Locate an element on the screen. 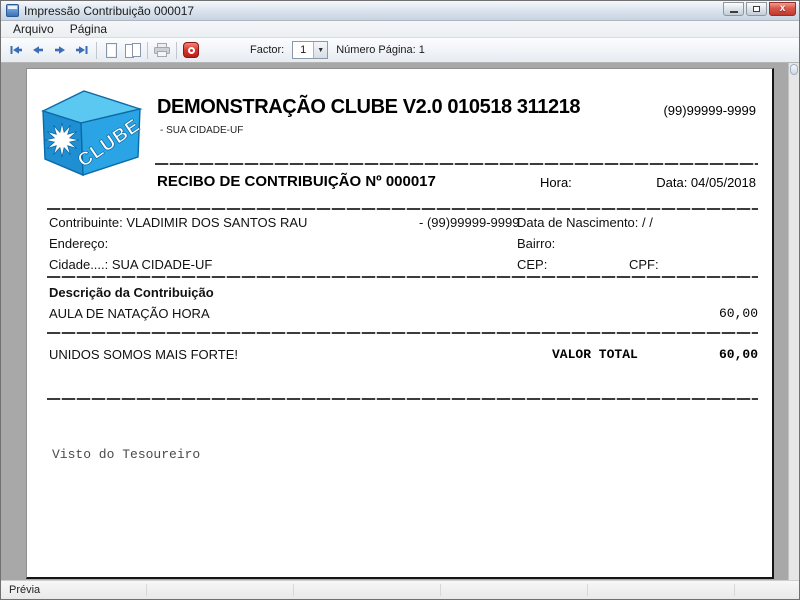  cidade-field: Cidade....: SUA CIDADE-UF is located at coordinates (131, 264).